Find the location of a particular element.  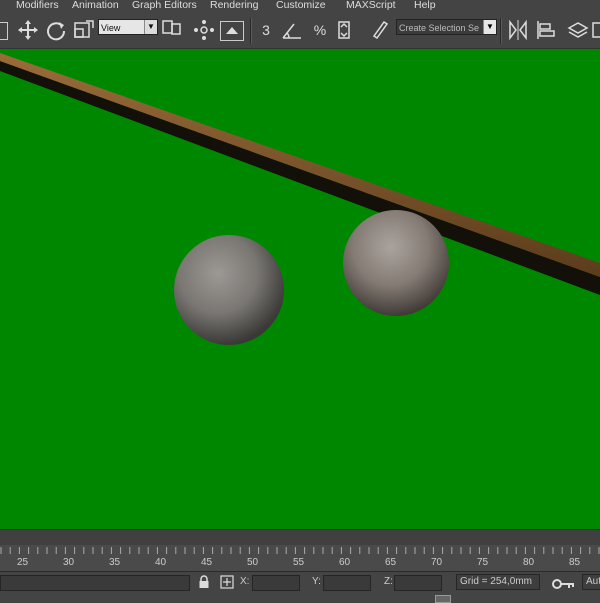

menu-item-help: Help is located at coordinates (425, 5).